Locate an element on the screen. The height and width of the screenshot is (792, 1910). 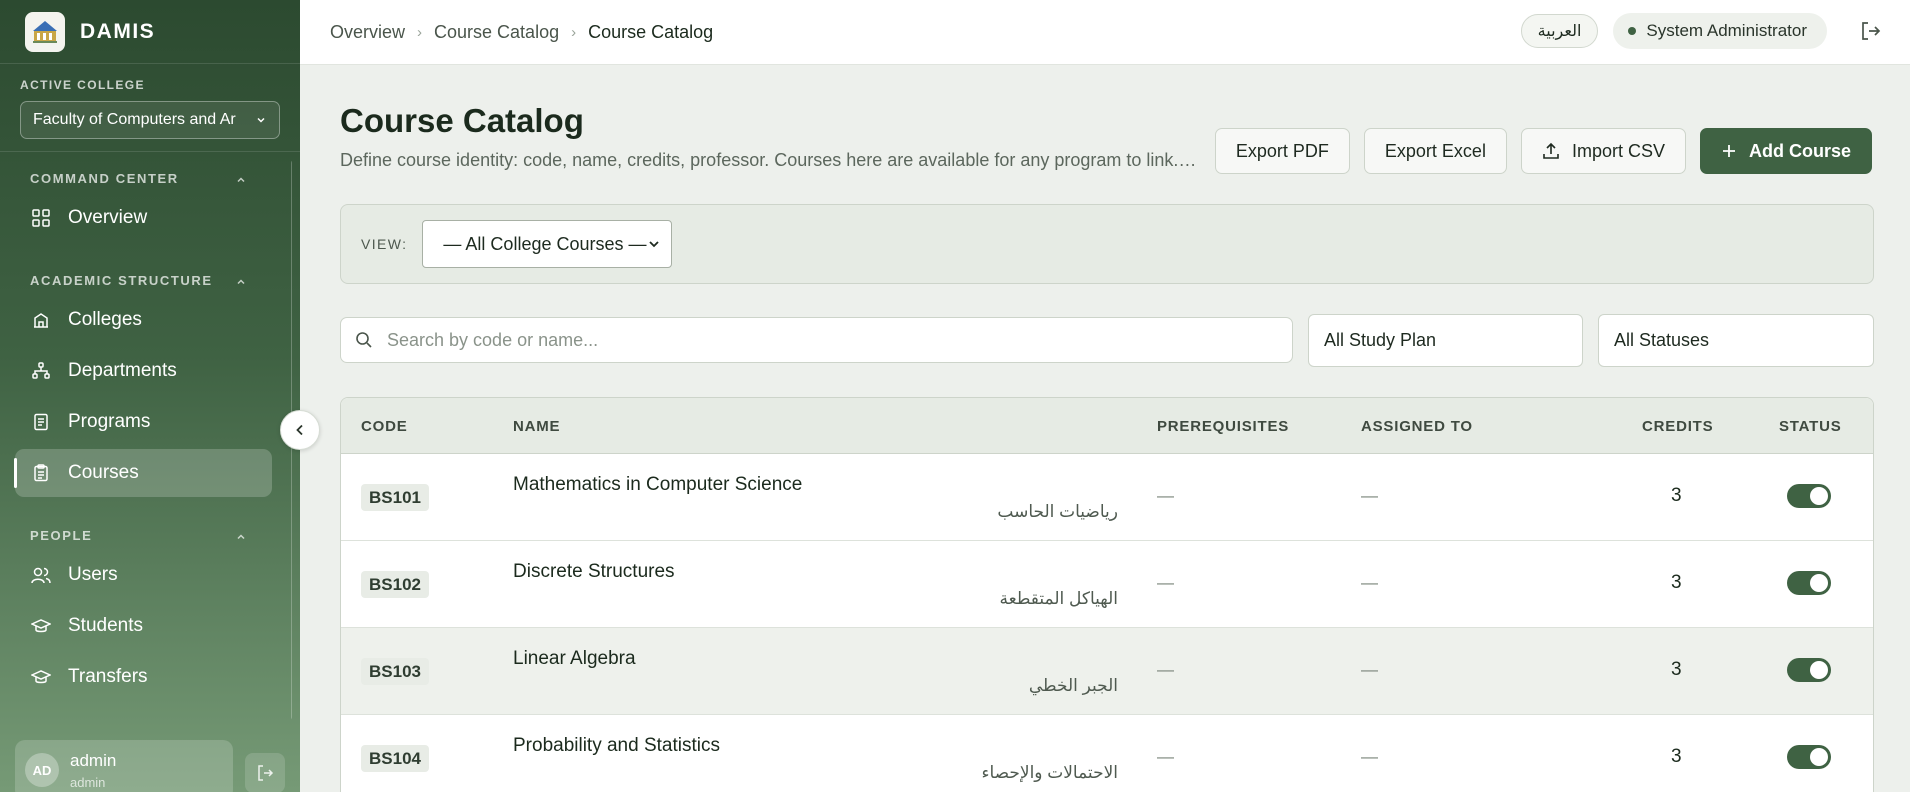
page-title: Course Catalog is located at coordinates (462, 120).